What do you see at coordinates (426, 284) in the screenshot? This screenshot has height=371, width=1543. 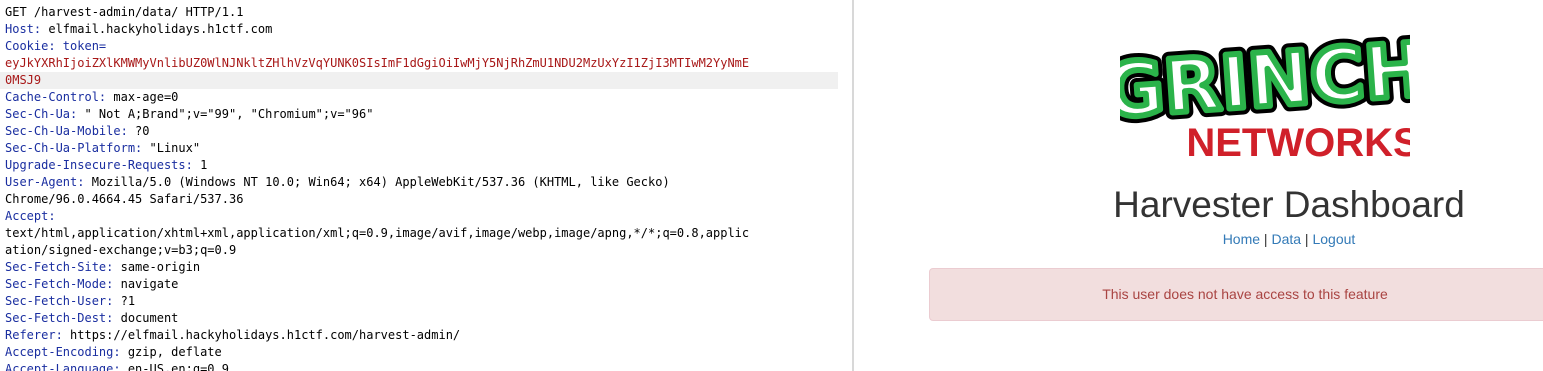 I see `header-sec-fetch-mode: Sec-Fetch-Mode: navigate` at bounding box center [426, 284].